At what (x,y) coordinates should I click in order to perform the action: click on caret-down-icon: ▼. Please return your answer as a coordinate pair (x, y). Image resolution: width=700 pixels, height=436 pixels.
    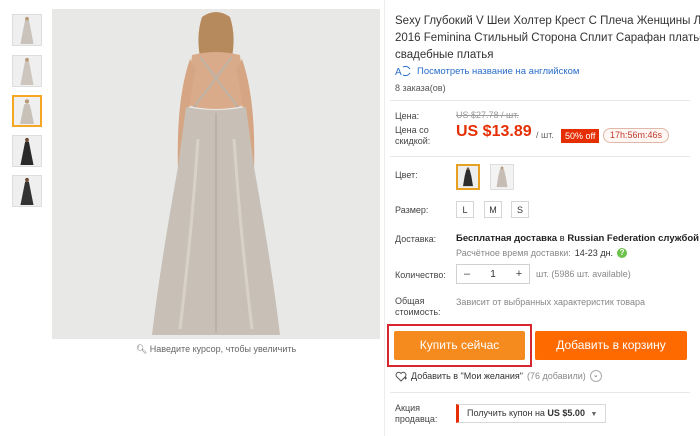
    Looking at the image, I should click on (594, 414).